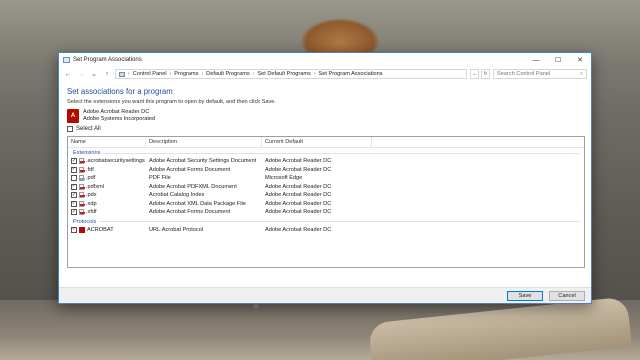 This screenshot has width=640, height=360. I want to click on up-arrow-icon: ↑, so click(107, 74).